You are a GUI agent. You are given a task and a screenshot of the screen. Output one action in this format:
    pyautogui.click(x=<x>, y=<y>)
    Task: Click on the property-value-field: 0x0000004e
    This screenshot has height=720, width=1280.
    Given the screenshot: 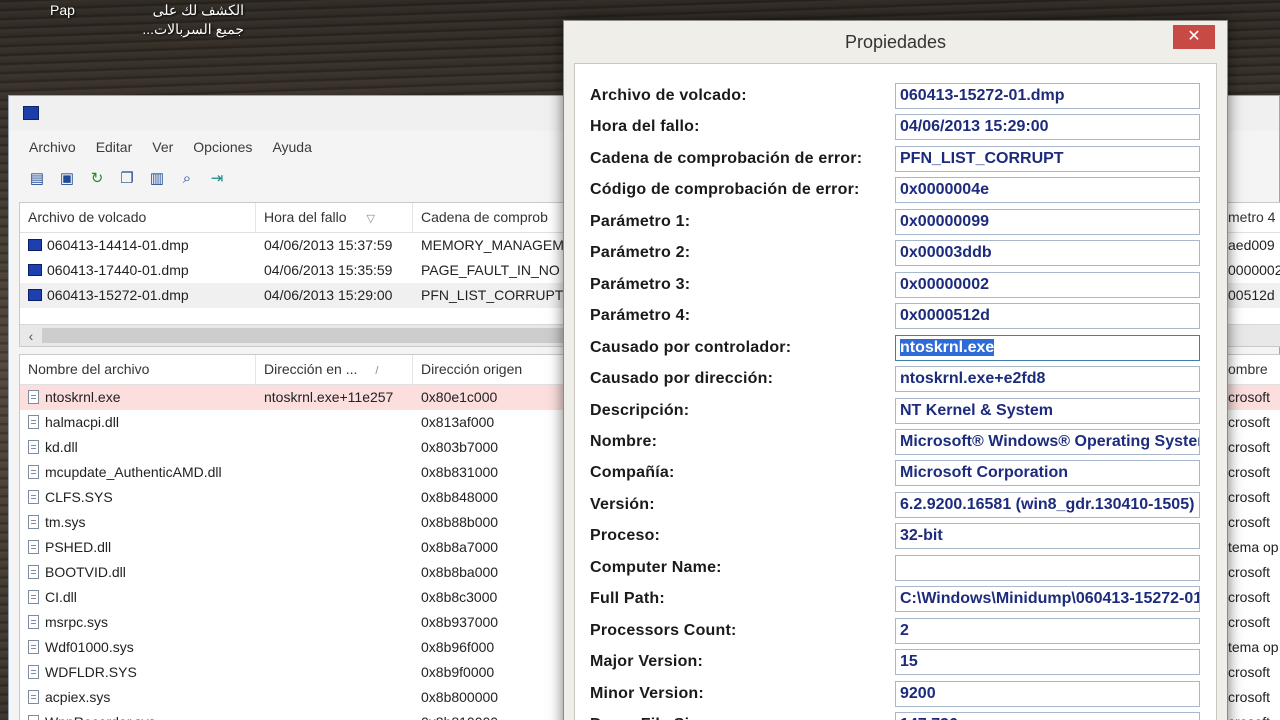 What is the action you would take?
    pyautogui.click(x=1047, y=190)
    